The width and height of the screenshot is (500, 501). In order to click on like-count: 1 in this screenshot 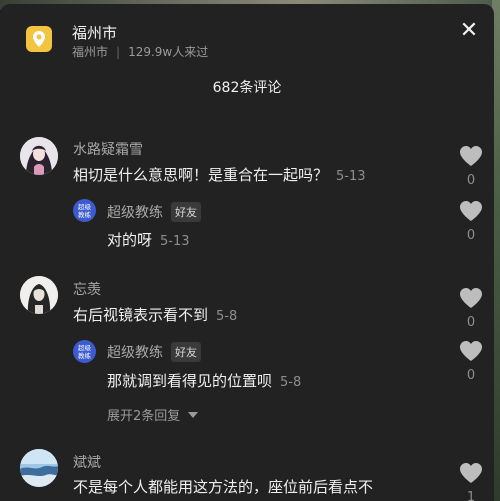, I will do `click(471, 495)`.